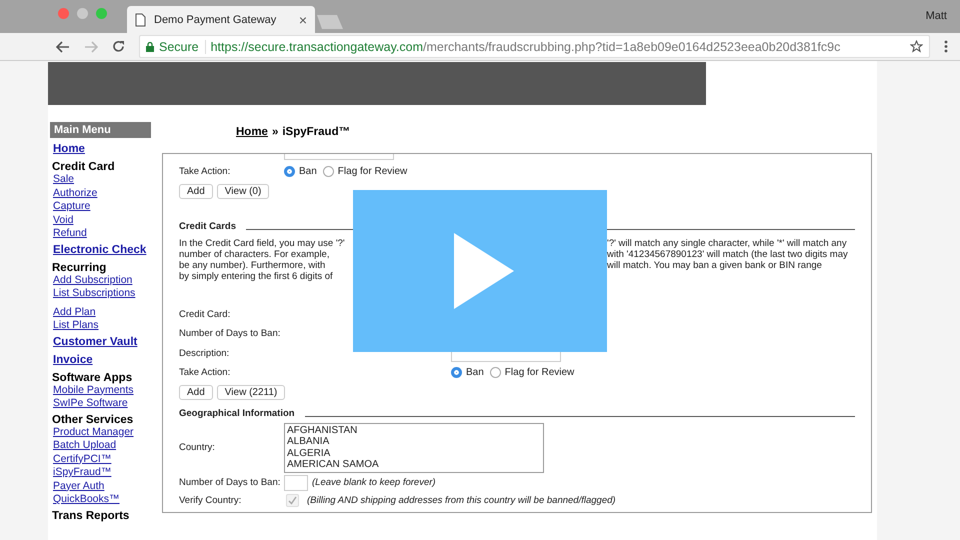 This screenshot has height=540, width=960. I want to click on url-text: https://secure.transactiongateway.com/merchants/fraudscrubbing.php?tid=1a8eb09e0164d2523eea0b20d381fc9c, so click(526, 47).